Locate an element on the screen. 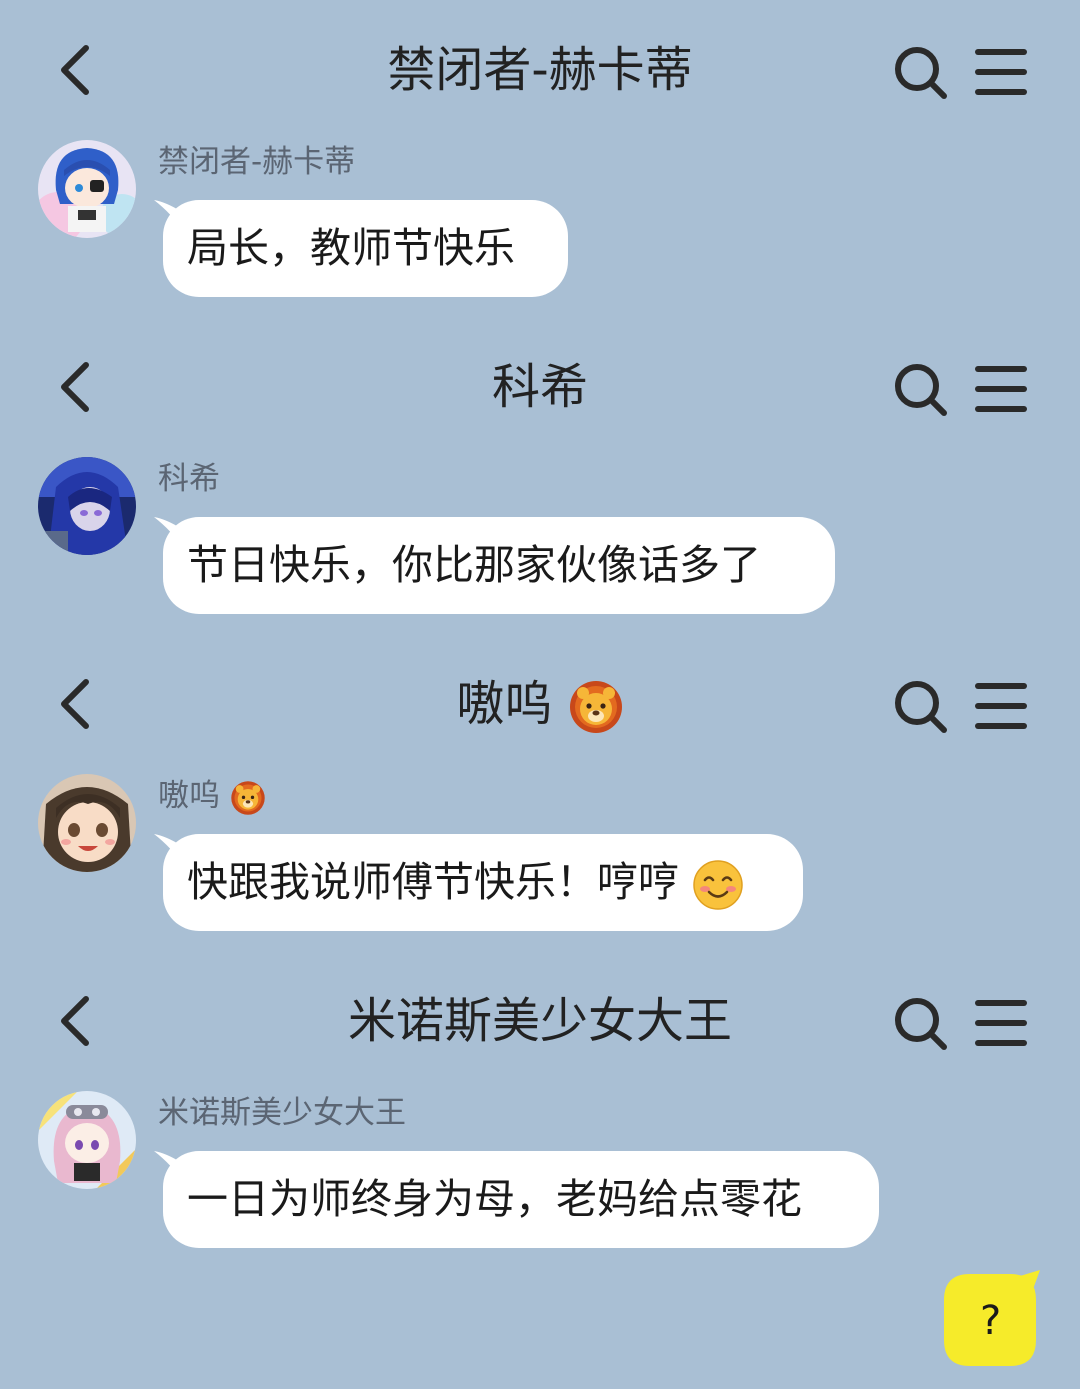 This screenshot has height=1389, width=1080. chat-title: 禁闭者-赫卡蒂 is located at coordinates (540, 70).